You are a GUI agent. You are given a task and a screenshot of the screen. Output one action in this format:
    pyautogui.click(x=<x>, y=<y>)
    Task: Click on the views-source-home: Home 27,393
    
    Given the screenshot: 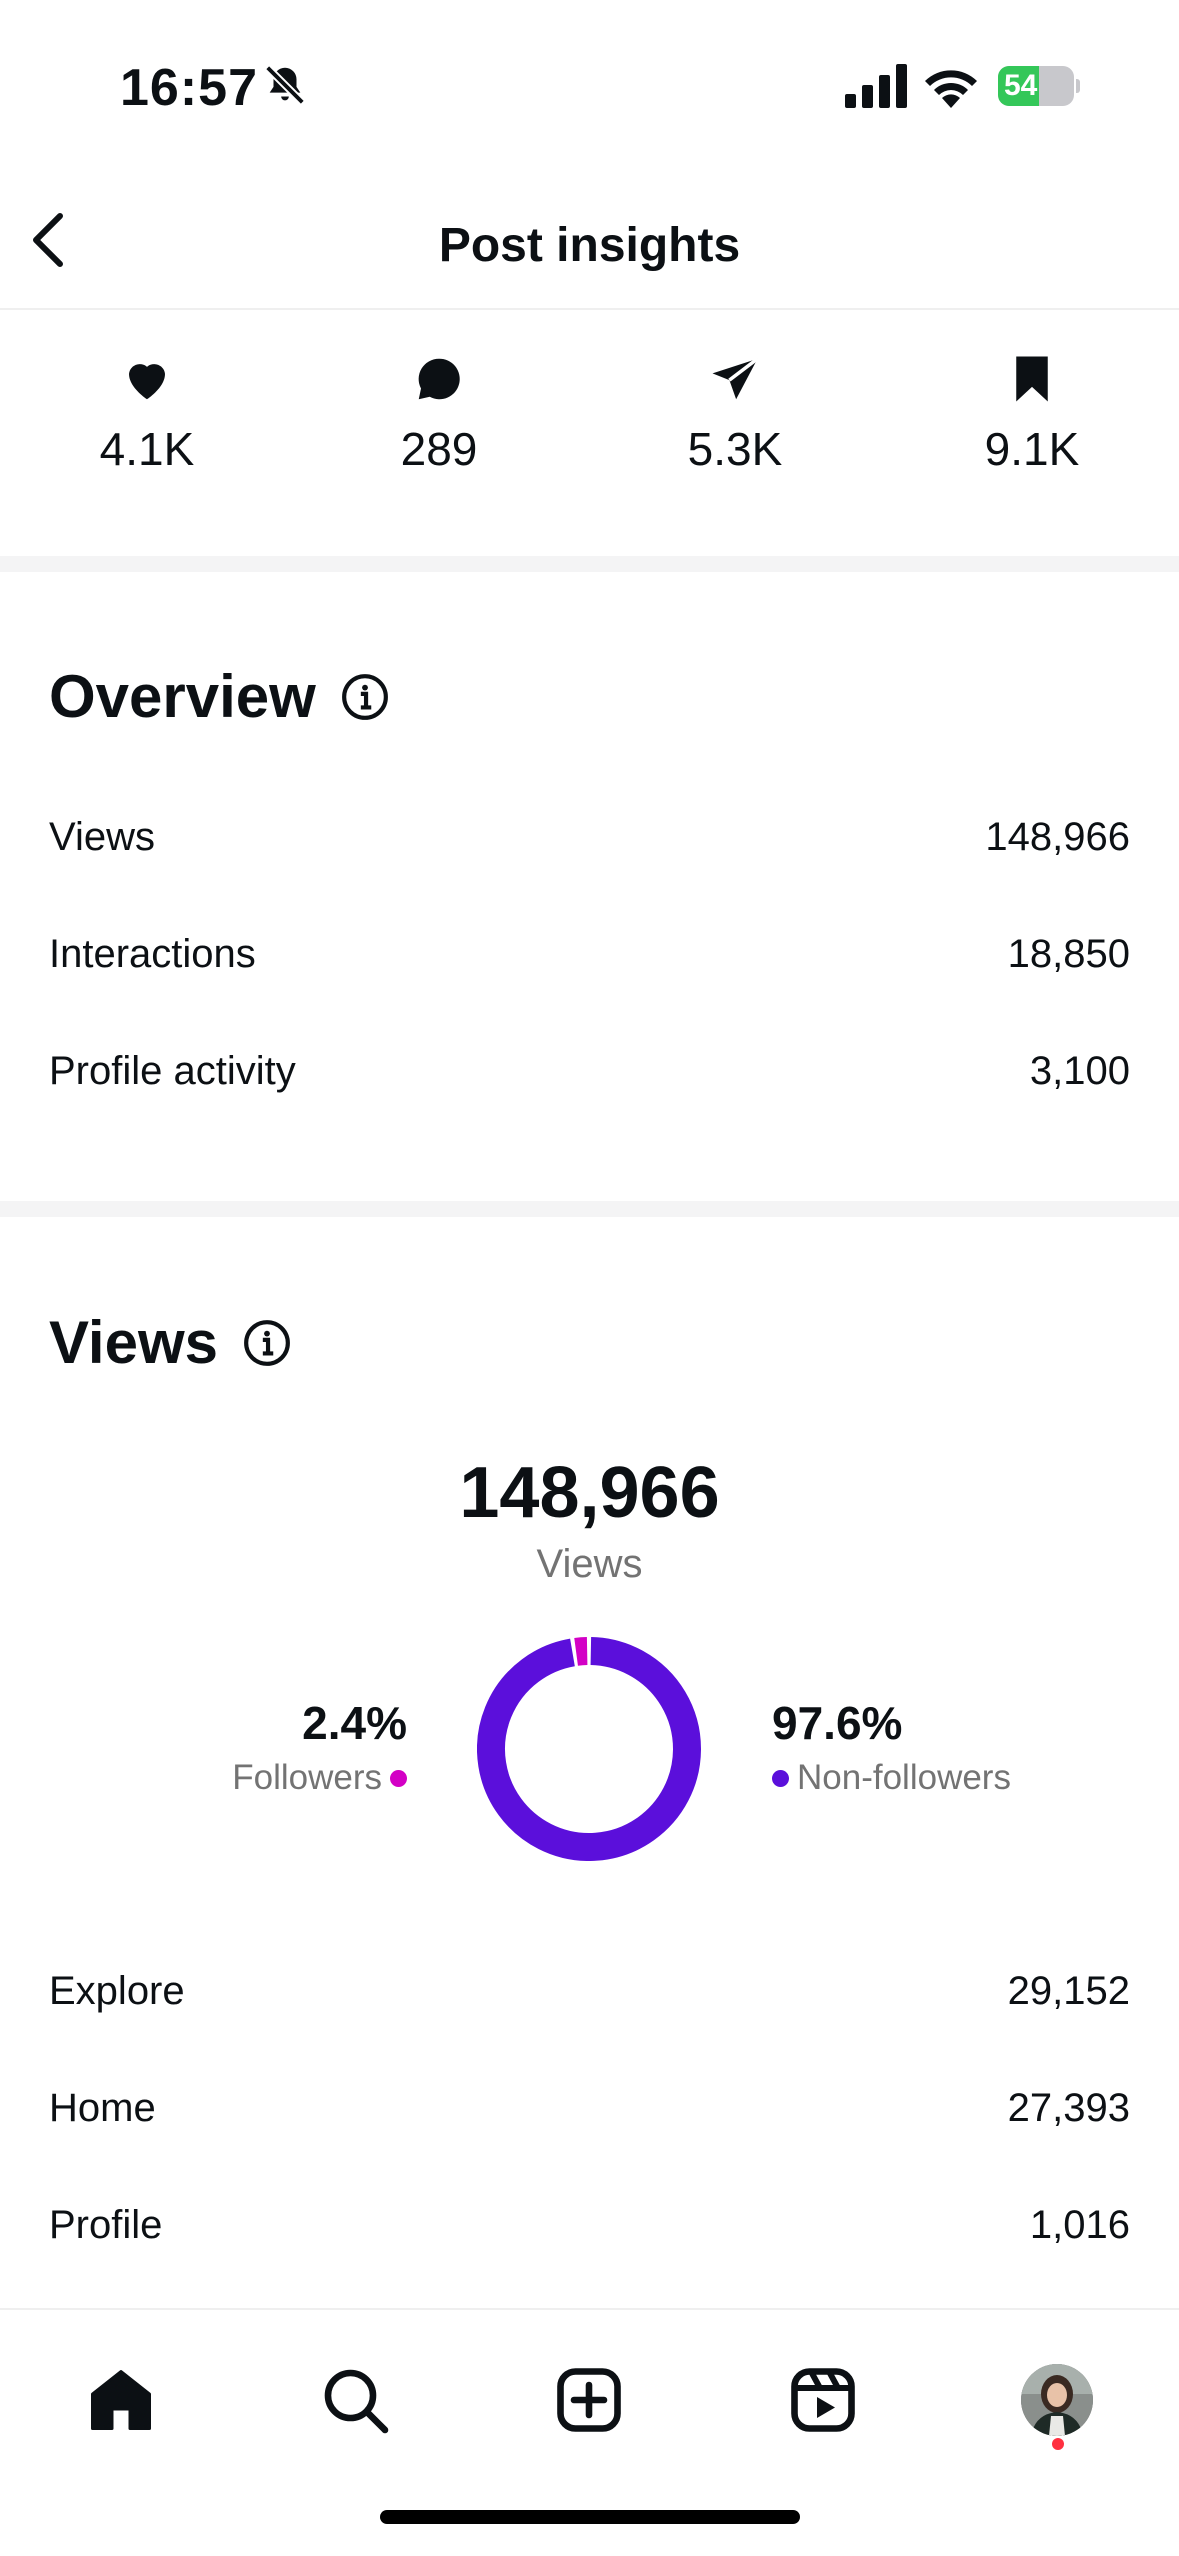 What is the action you would take?
    pyautogui.click(x=589, y=2108)
    